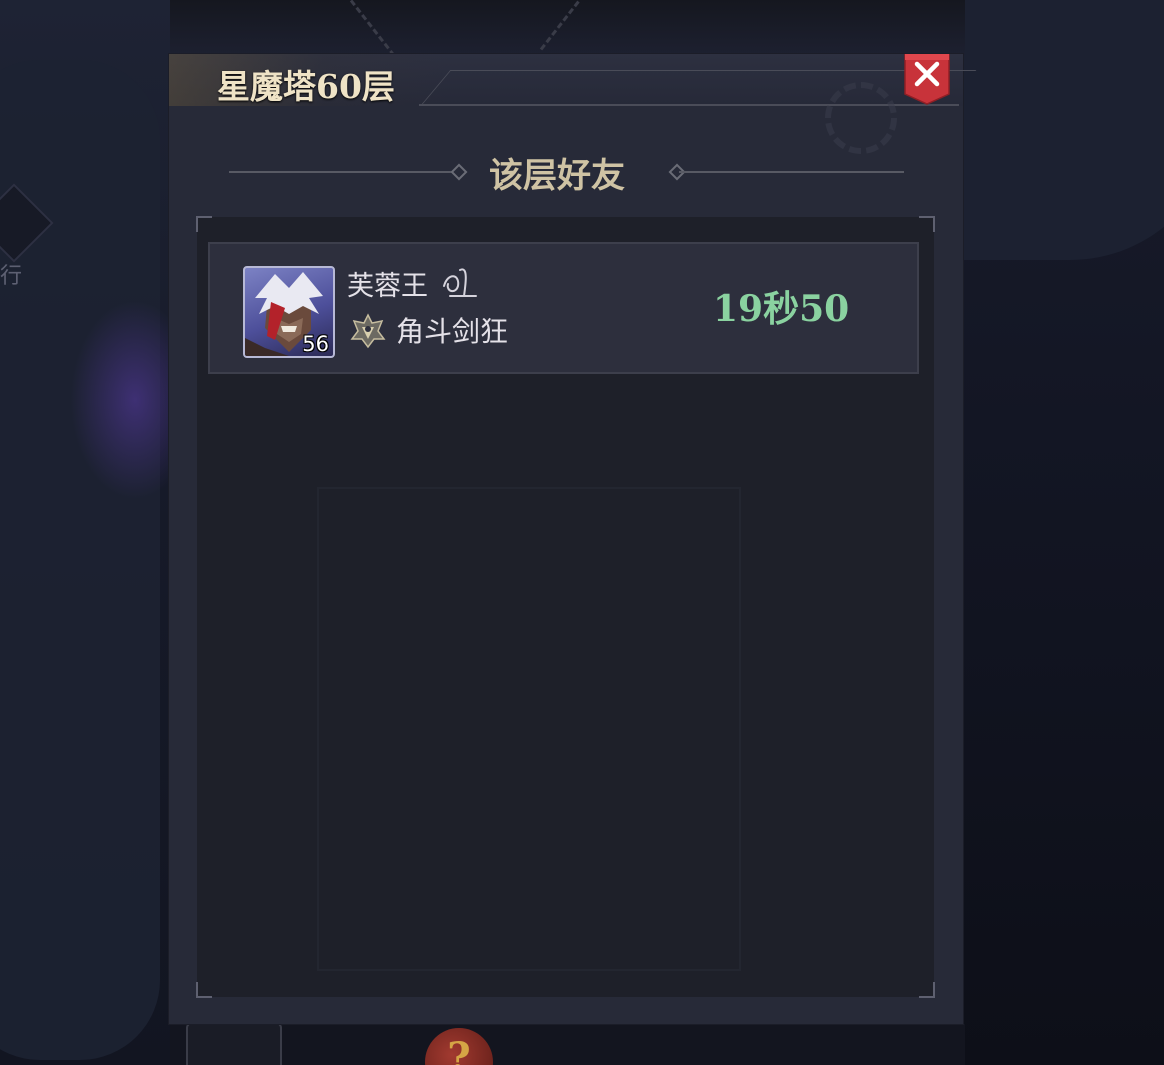 The width and height of the screenshot is (1164, 1065). Describe the element at coordinates (234, 1043) in the screenshot. I see `background-bottom-frame` at that location.